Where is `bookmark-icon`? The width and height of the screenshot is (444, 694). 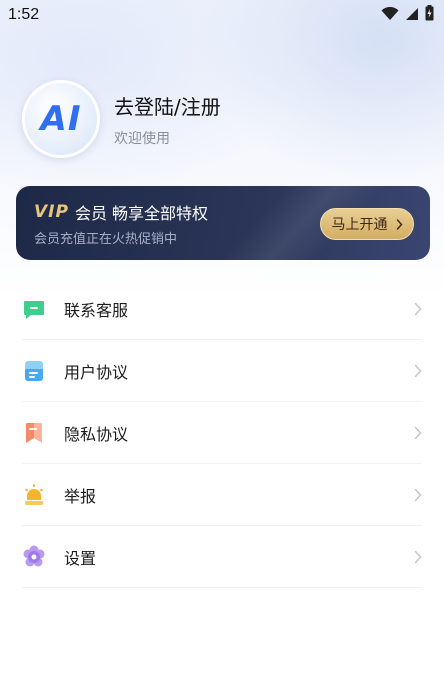 bookmark-icon is located at coordinates (34, 433).